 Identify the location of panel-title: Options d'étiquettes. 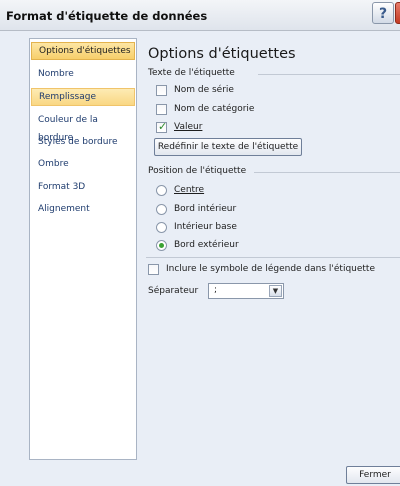
(222, 54).